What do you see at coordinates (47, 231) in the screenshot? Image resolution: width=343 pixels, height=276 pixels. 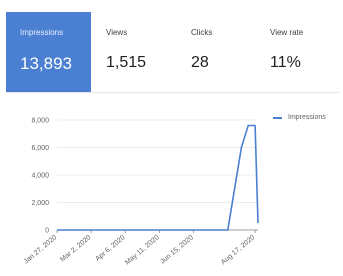 I see `y-tick-label: 0` at bounding box center [47, 231].